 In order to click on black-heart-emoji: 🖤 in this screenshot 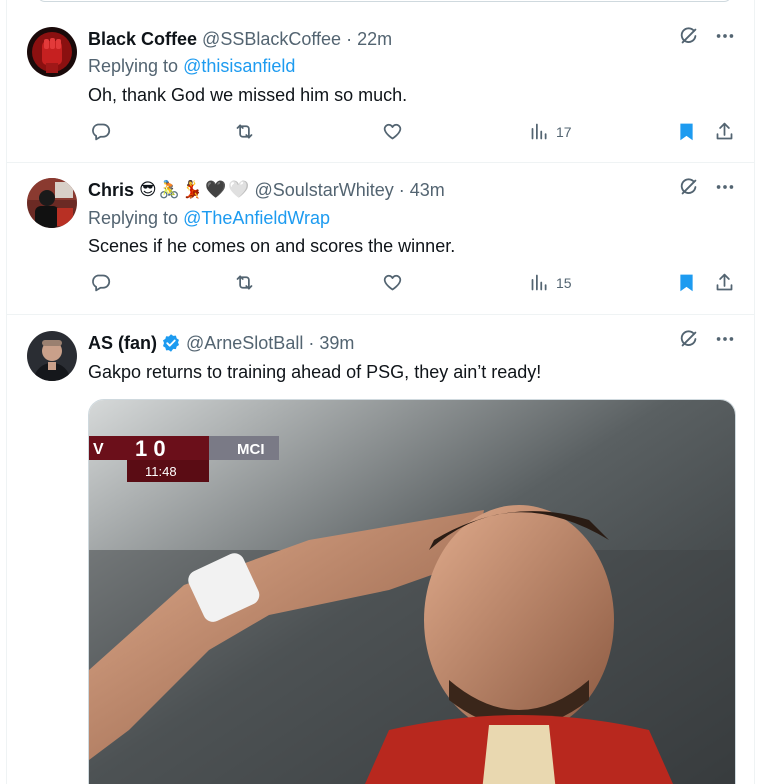, I will do `click(216, 189)`.